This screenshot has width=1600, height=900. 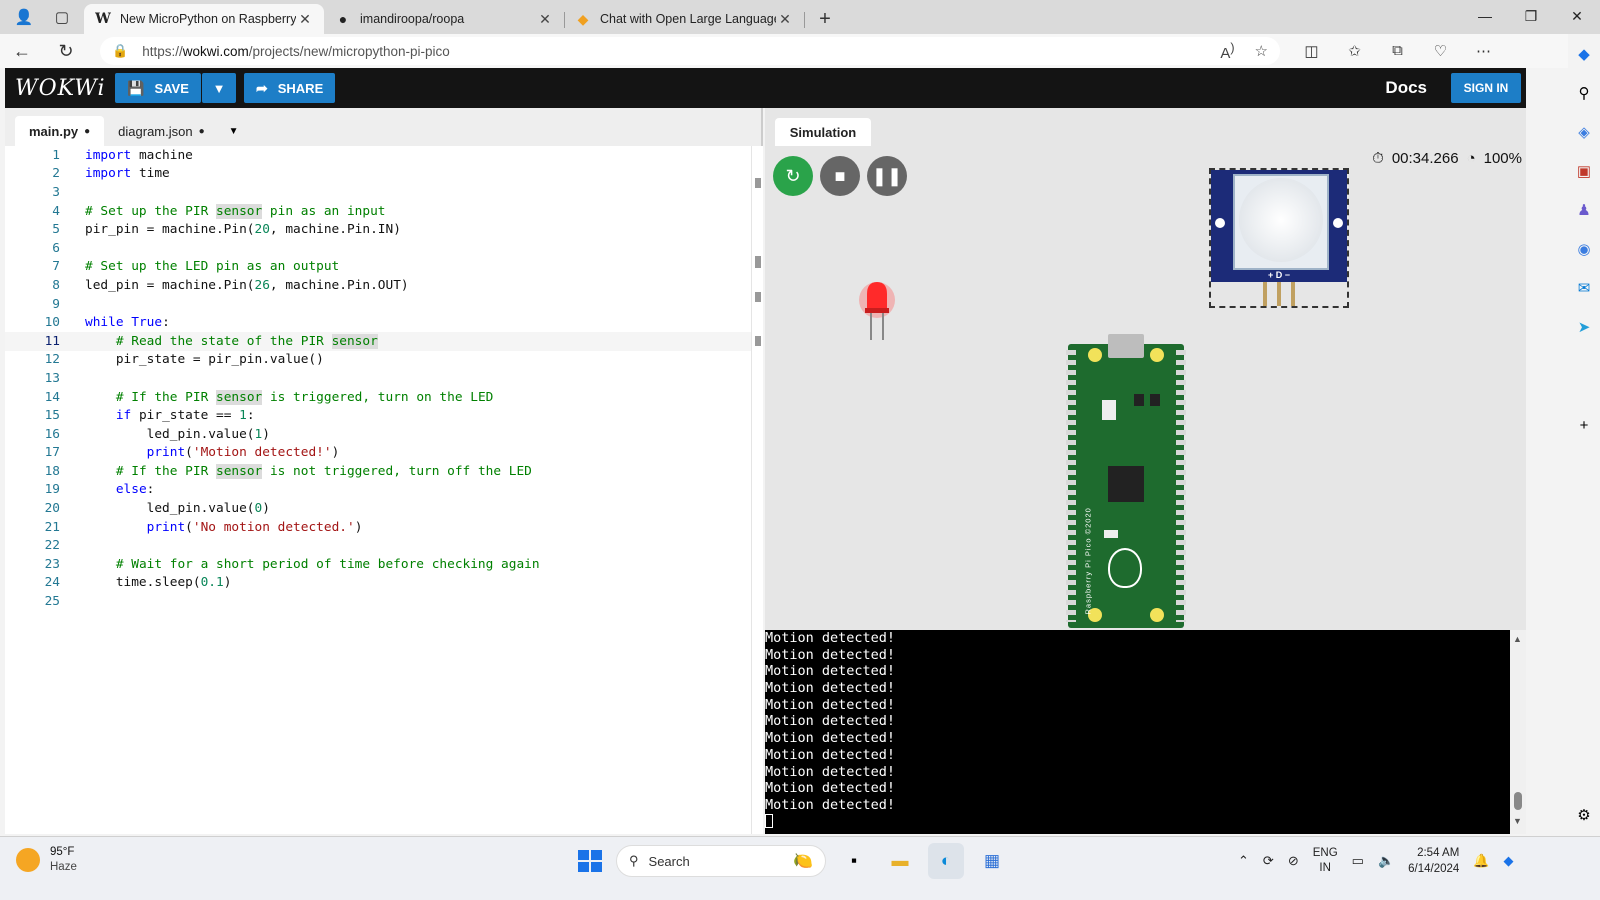 I want to click on favorite-star-icon: ☆, so click(x=1261, y=51).